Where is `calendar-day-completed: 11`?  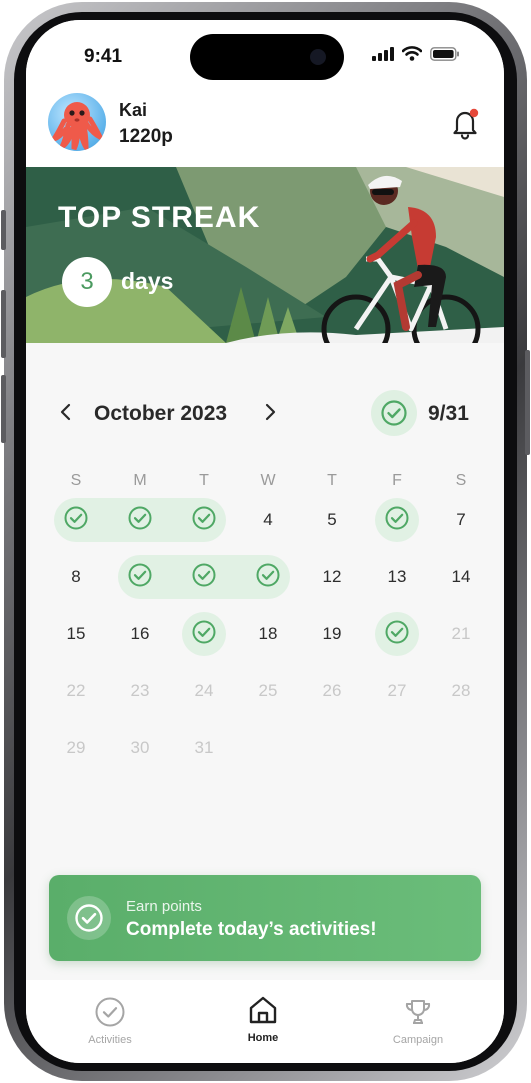 calendar-day-completed: 11 is located at coordinates (268, 577).